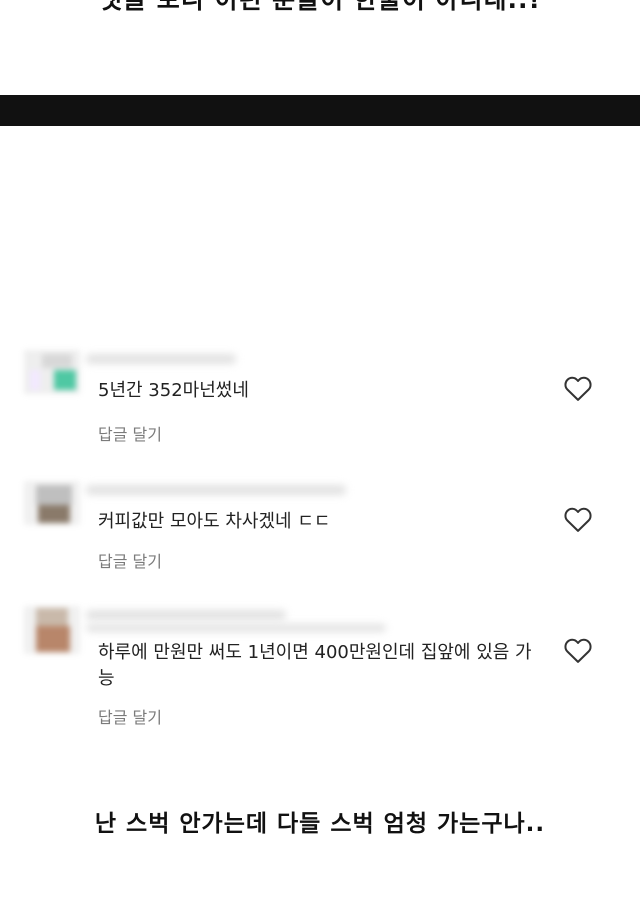 This screenshot has height=918, width=640. What do you see at coordinates (173, 390) in the screenshot?
I see `comment-text: 5년간 352마넌썼네` at bounding box center [173, 390].